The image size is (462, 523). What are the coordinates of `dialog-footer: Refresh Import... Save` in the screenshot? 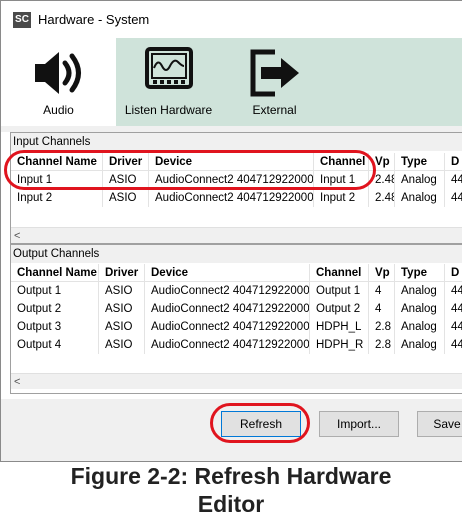 It's located at (231, 430).